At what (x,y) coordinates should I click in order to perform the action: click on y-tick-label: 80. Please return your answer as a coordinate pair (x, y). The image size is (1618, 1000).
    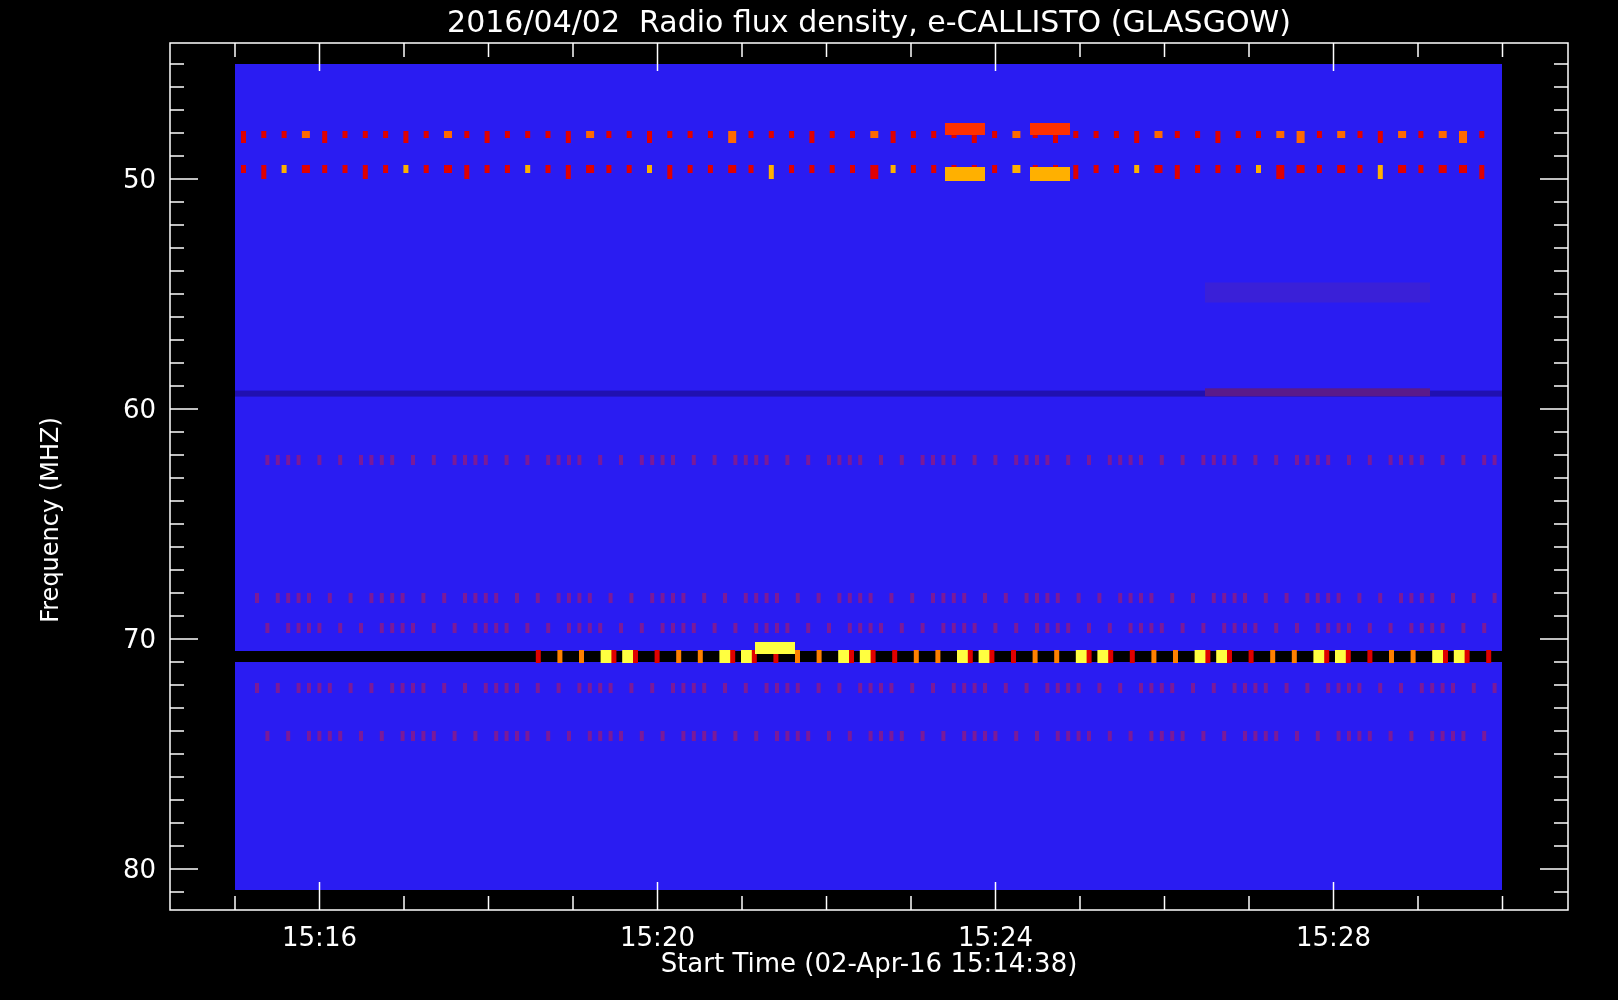
    Looking at the image, I should click on (139, 869).